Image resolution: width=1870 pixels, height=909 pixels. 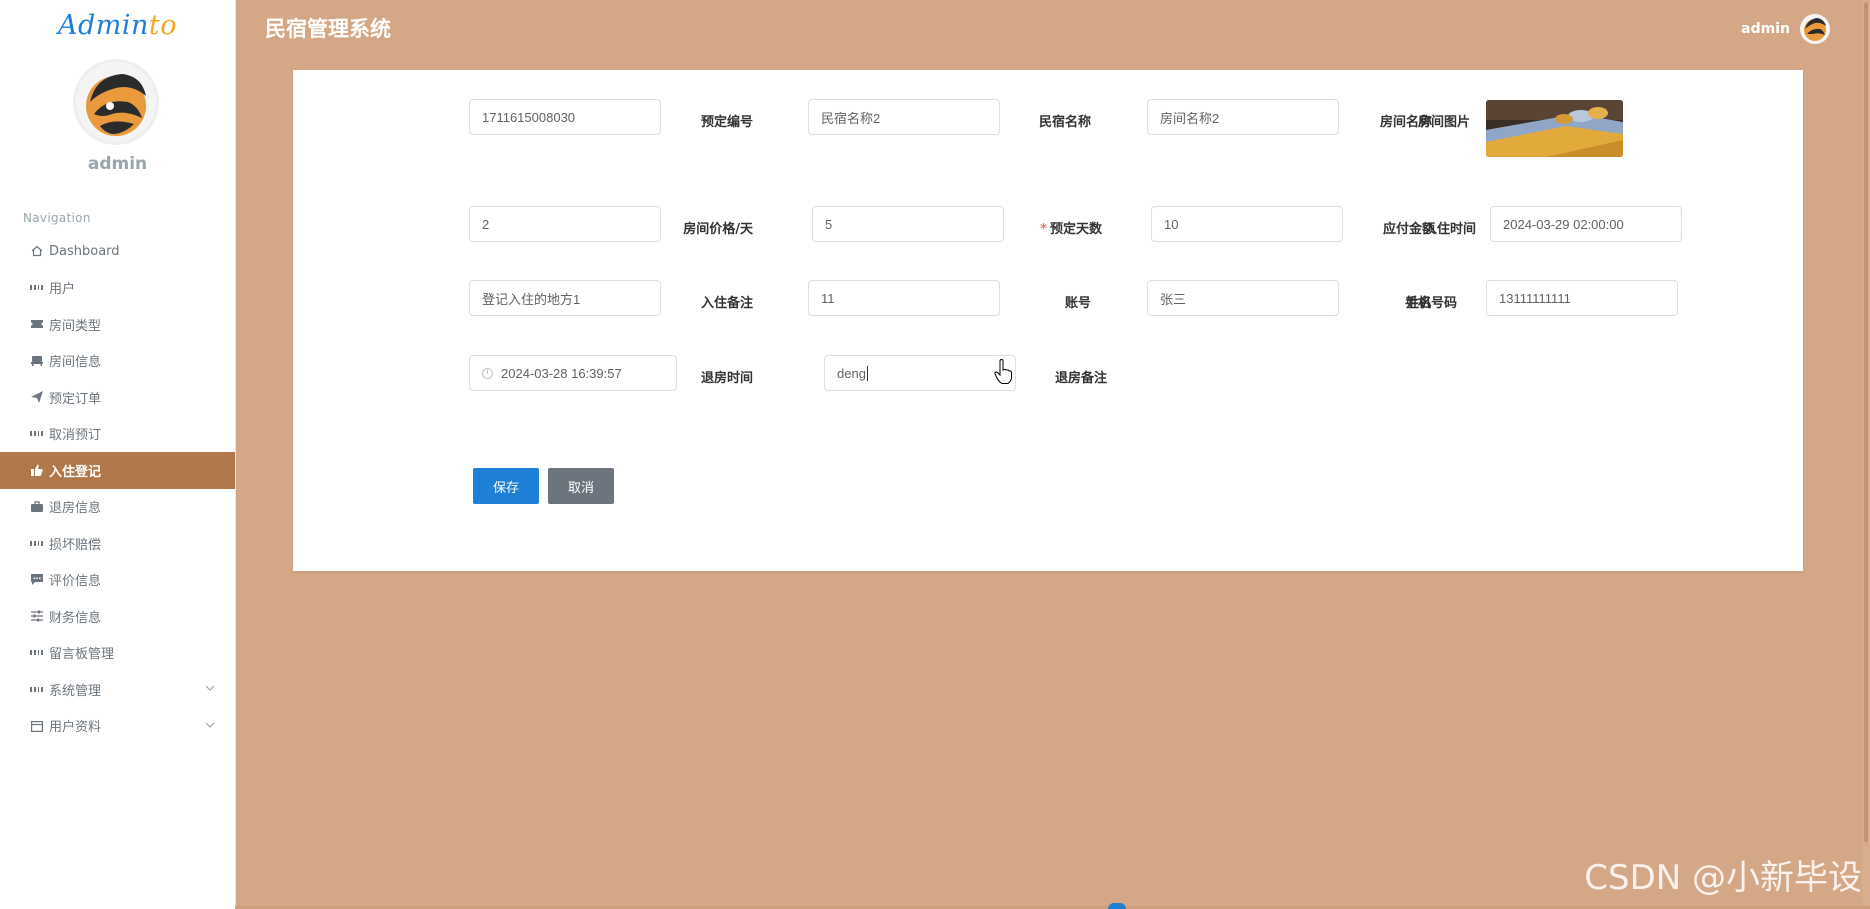 I want to click on briefcase-icon, so click(x=36, y=506).